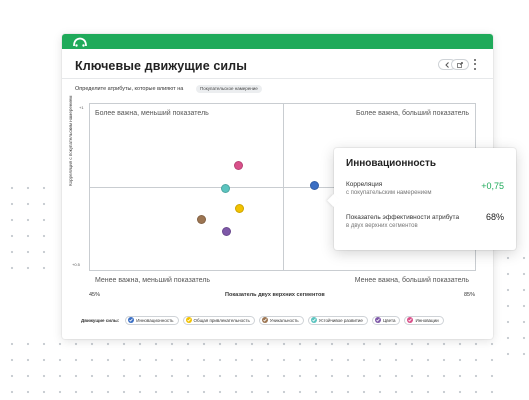 This screenshot has height=400, width=529. What do you see at coordinates (70, 140) in the screenshot?
I see `y-axis-label: Корреляция с покупательским намерением` at bounding box center [70, 140].